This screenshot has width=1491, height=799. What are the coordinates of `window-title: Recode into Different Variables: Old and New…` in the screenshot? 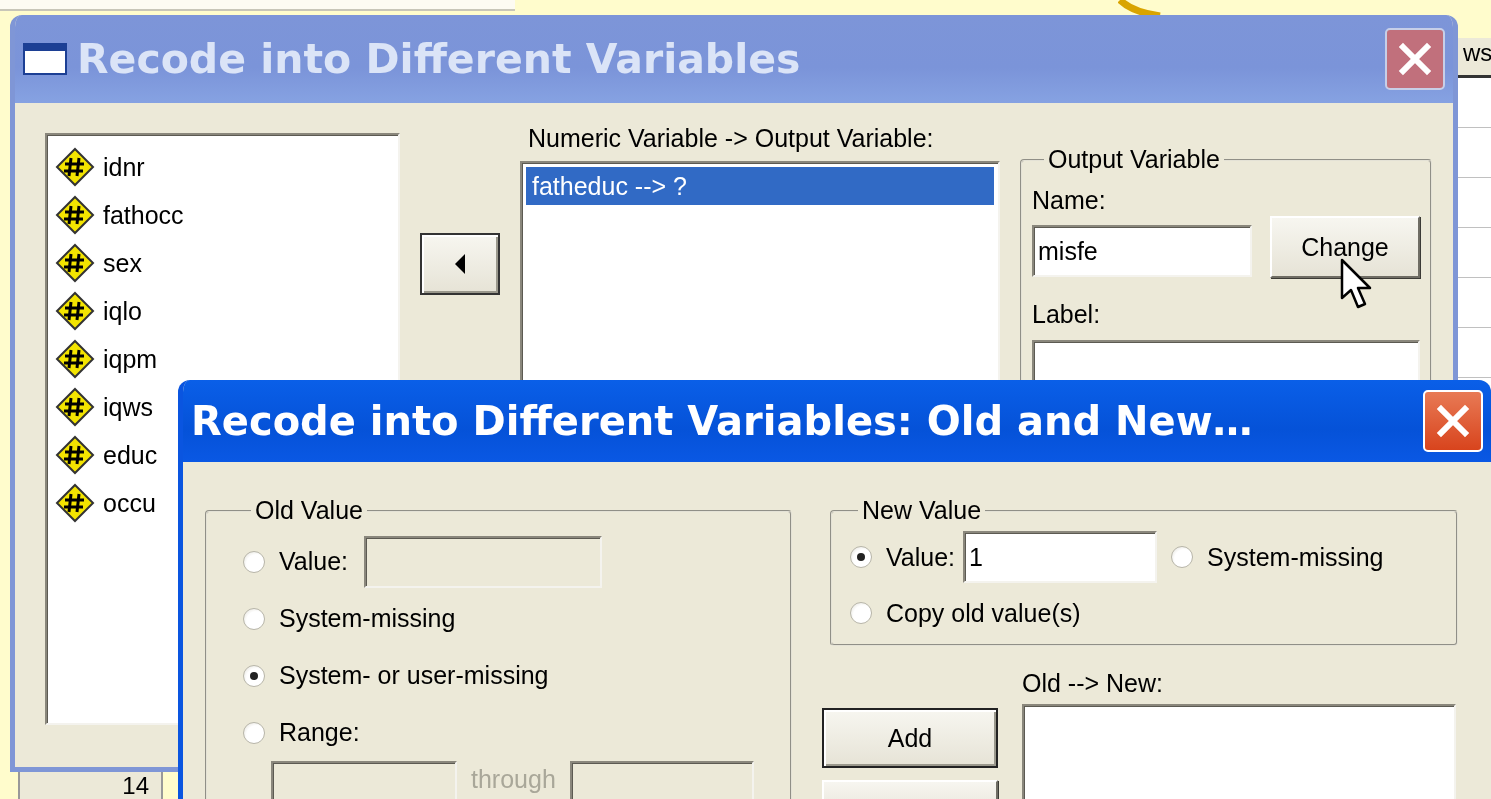 It's located at (722, 421).